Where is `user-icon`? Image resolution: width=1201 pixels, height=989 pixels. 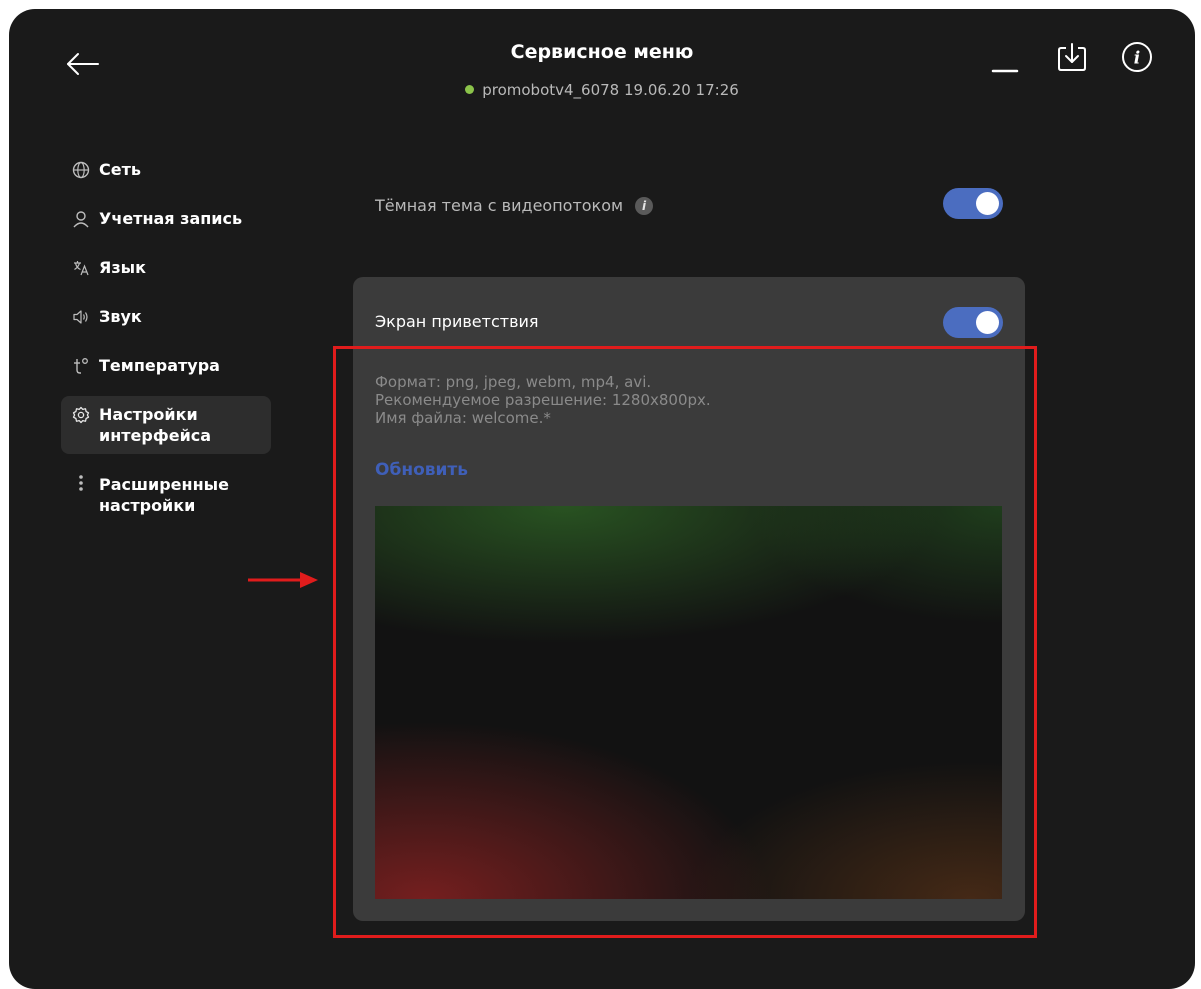
user-icon is located at coordinates (81, 218).